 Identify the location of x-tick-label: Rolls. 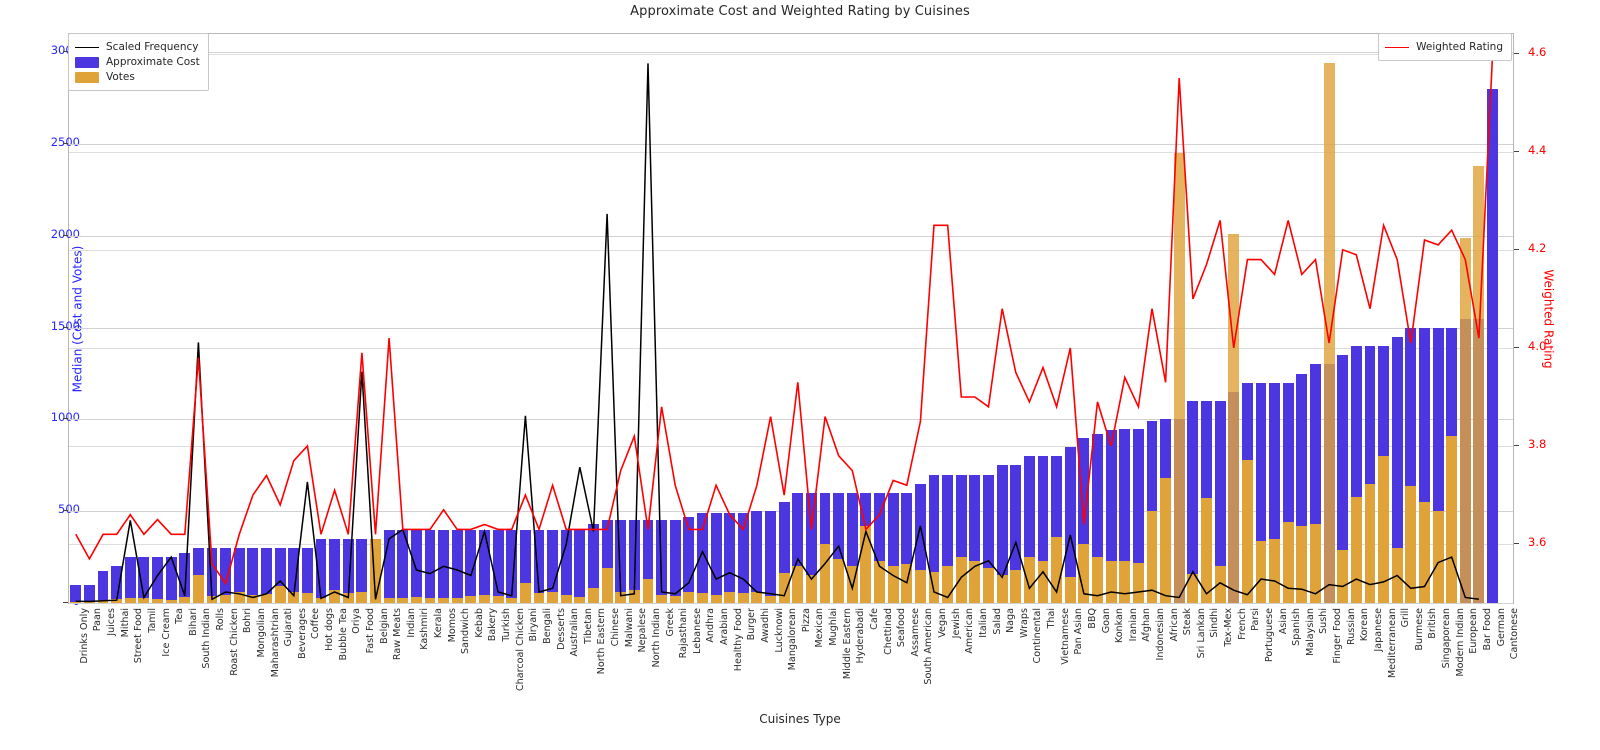
(221, 619).